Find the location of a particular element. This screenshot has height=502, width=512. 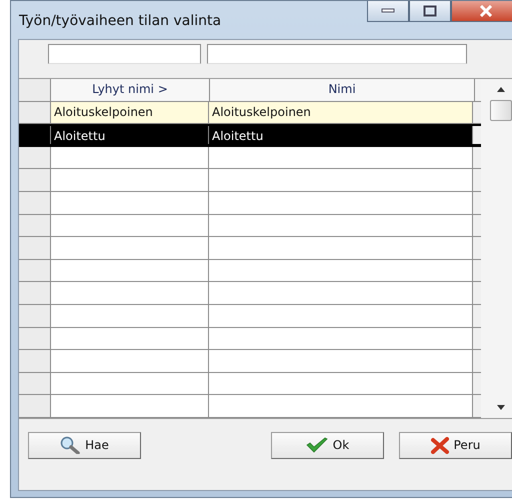

maximize-icon is located at coordinates (430, 11).